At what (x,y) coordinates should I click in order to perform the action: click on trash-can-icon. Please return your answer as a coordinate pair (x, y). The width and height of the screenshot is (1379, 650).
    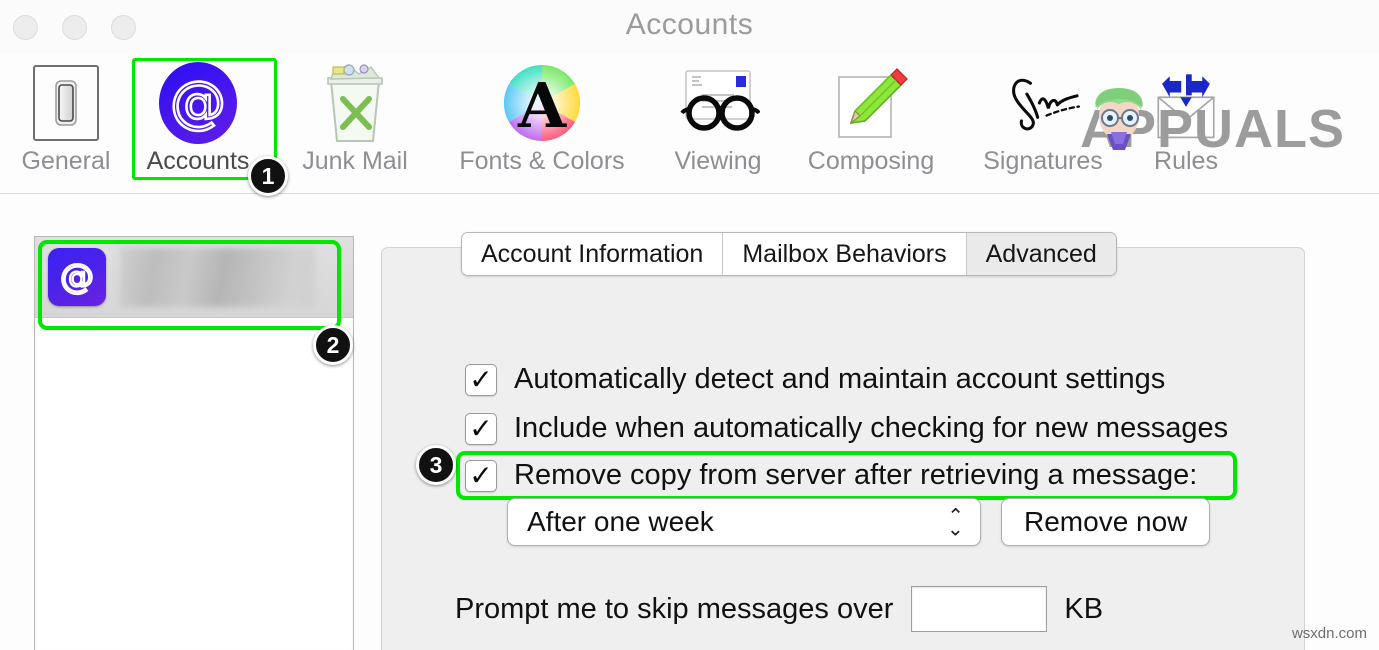
    Looking at the image, I should click on (355, 103).